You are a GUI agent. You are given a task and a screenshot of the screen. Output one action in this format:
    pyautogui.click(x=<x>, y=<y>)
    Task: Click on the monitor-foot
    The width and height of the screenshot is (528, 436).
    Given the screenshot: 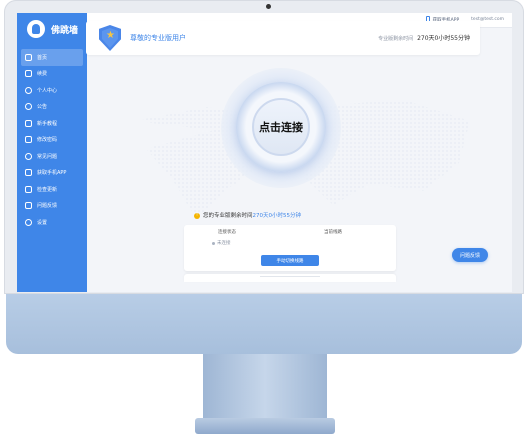 What is the action you would take?
    pyautogui.click(x=265, y=426)
    